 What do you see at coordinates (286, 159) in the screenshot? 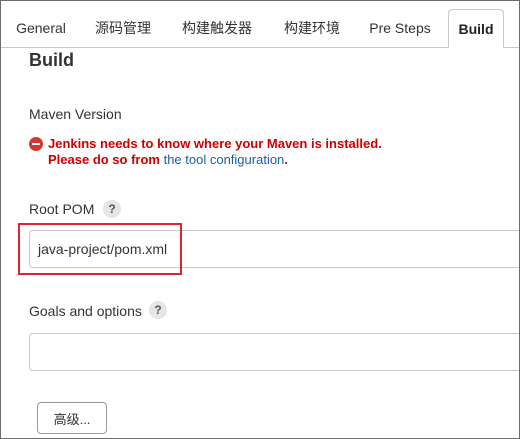
I see `error-line-2-suffix: .` at bounding box center [286, 159].